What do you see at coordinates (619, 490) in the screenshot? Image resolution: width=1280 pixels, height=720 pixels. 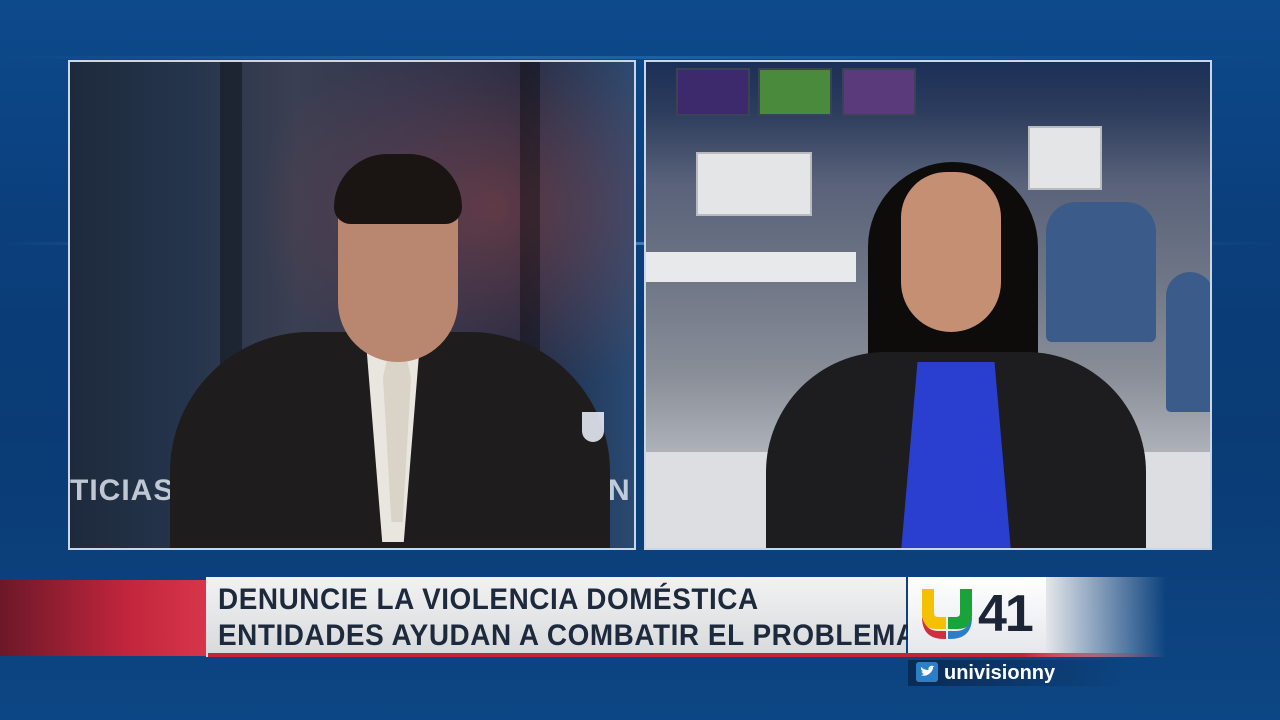 I see `studio-background-sign-tail: N` at bounding box center [619, 490].